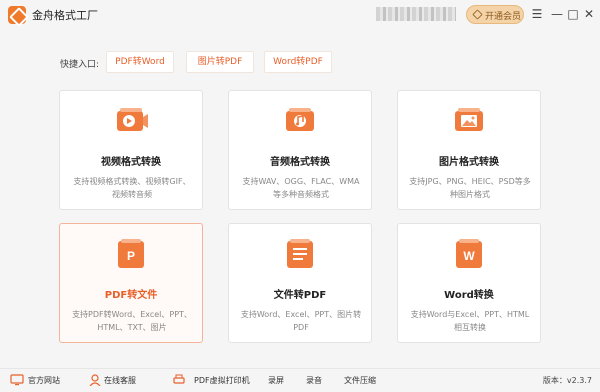 The width and height of the screenshot is (600, 392). Describe the element at coordinates (17, 380) in the screenshot. I see `monitor-icon` at that location.